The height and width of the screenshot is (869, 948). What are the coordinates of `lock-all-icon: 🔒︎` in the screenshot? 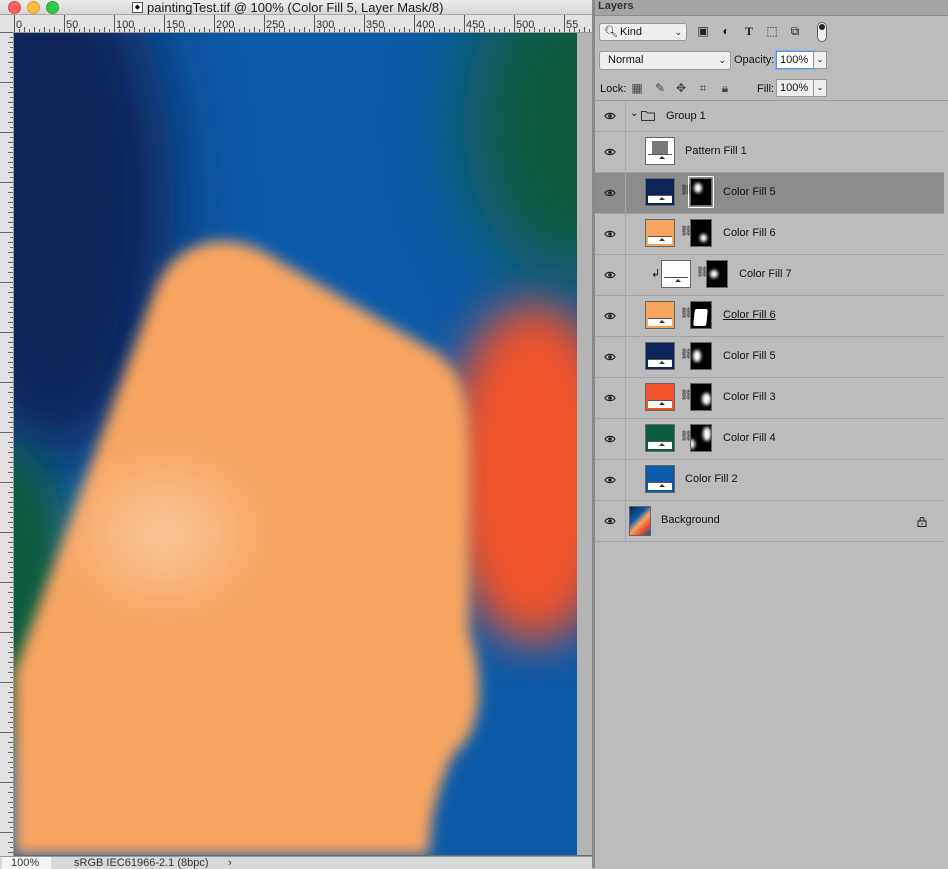 It's located at (725, 88).